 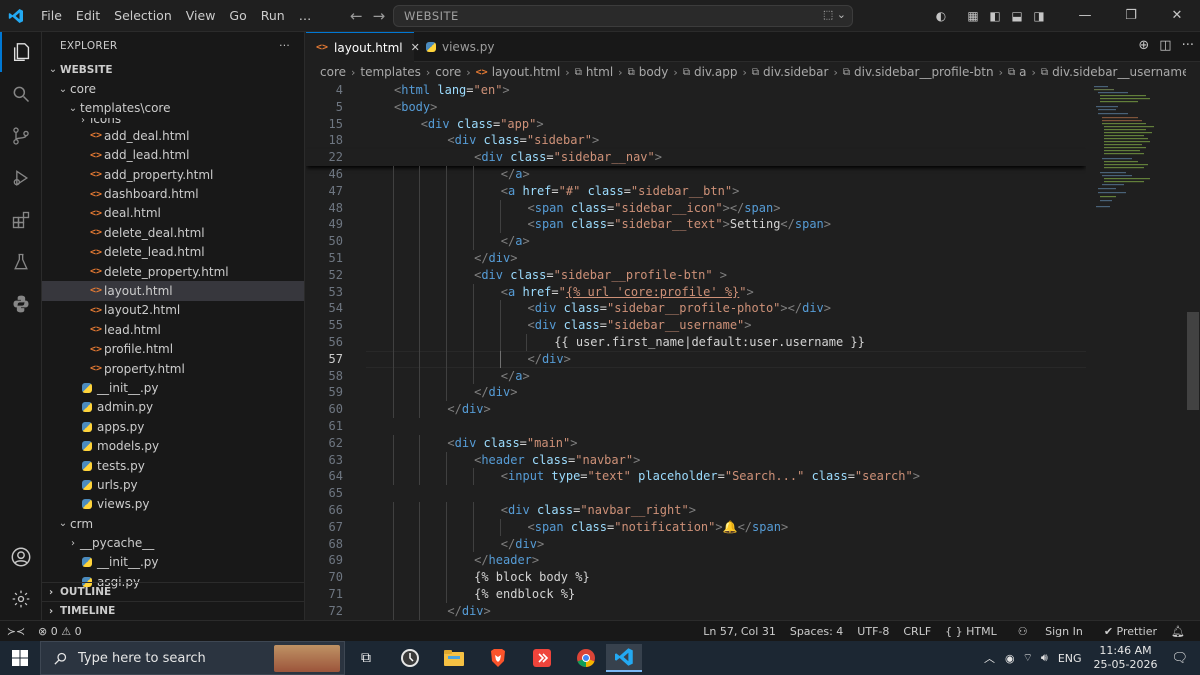 What do you see at coordinates (173, 88) in the screenshot?
I see `tree-item: ⌄ core` at bounding box center [173, 88].